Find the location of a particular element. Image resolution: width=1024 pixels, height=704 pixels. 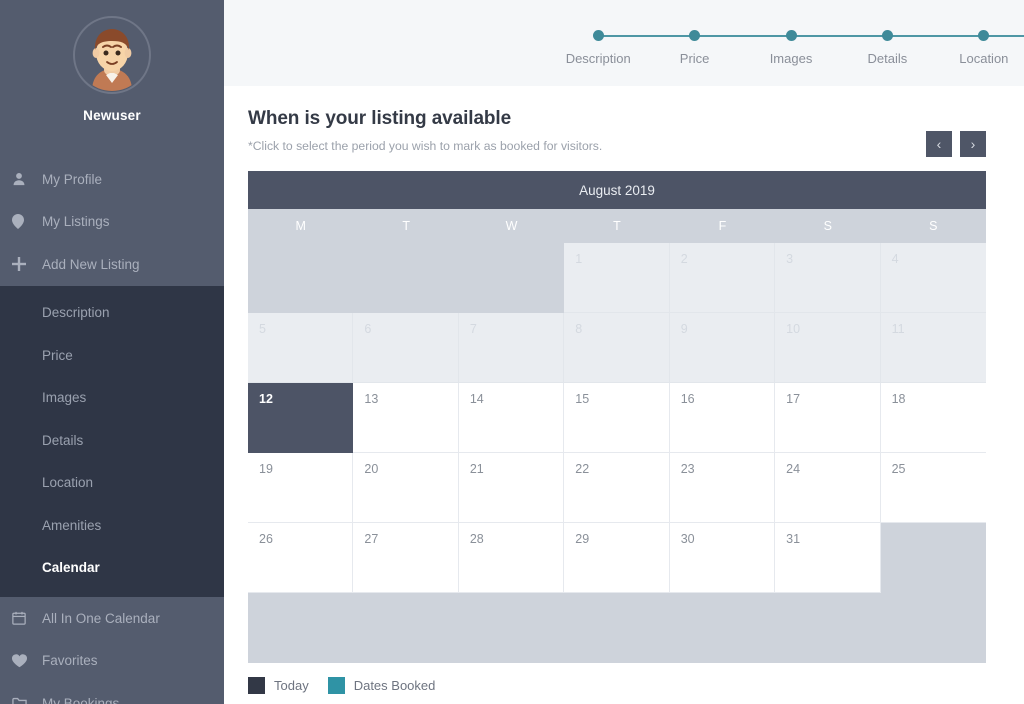

calendar-day-cell: 13 is located at coordinates (406, 418).